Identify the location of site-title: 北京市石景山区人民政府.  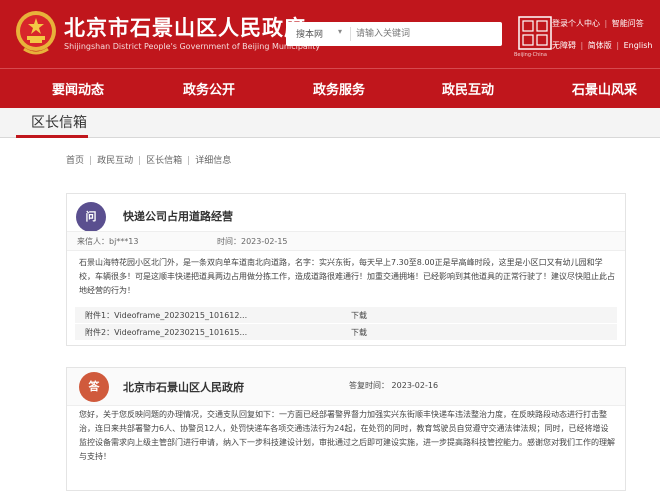
(185, 28).